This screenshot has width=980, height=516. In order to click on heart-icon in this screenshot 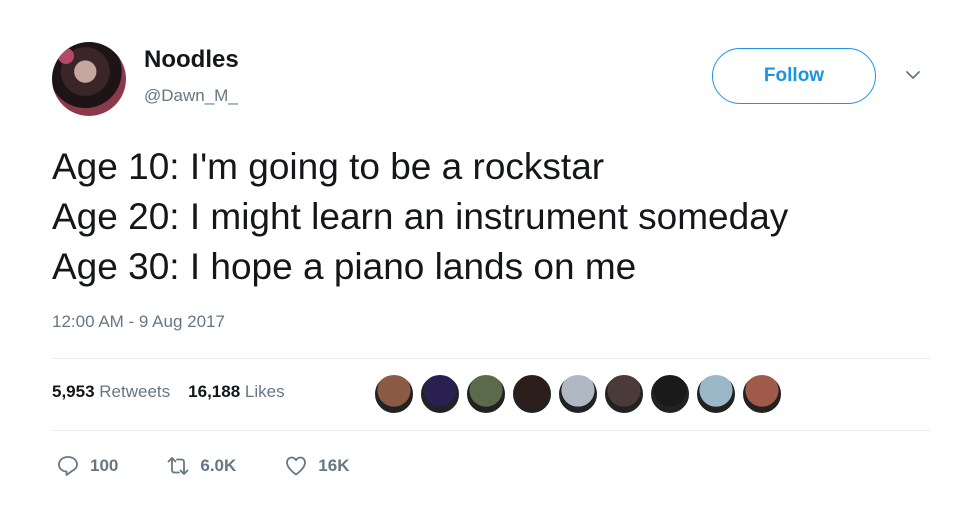, I will do `click(296, 466)`.